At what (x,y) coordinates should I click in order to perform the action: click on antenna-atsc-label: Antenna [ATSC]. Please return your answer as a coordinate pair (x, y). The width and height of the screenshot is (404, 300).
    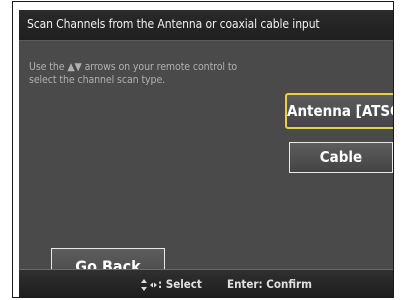
    Looking at the image, I should click on (340, 111).